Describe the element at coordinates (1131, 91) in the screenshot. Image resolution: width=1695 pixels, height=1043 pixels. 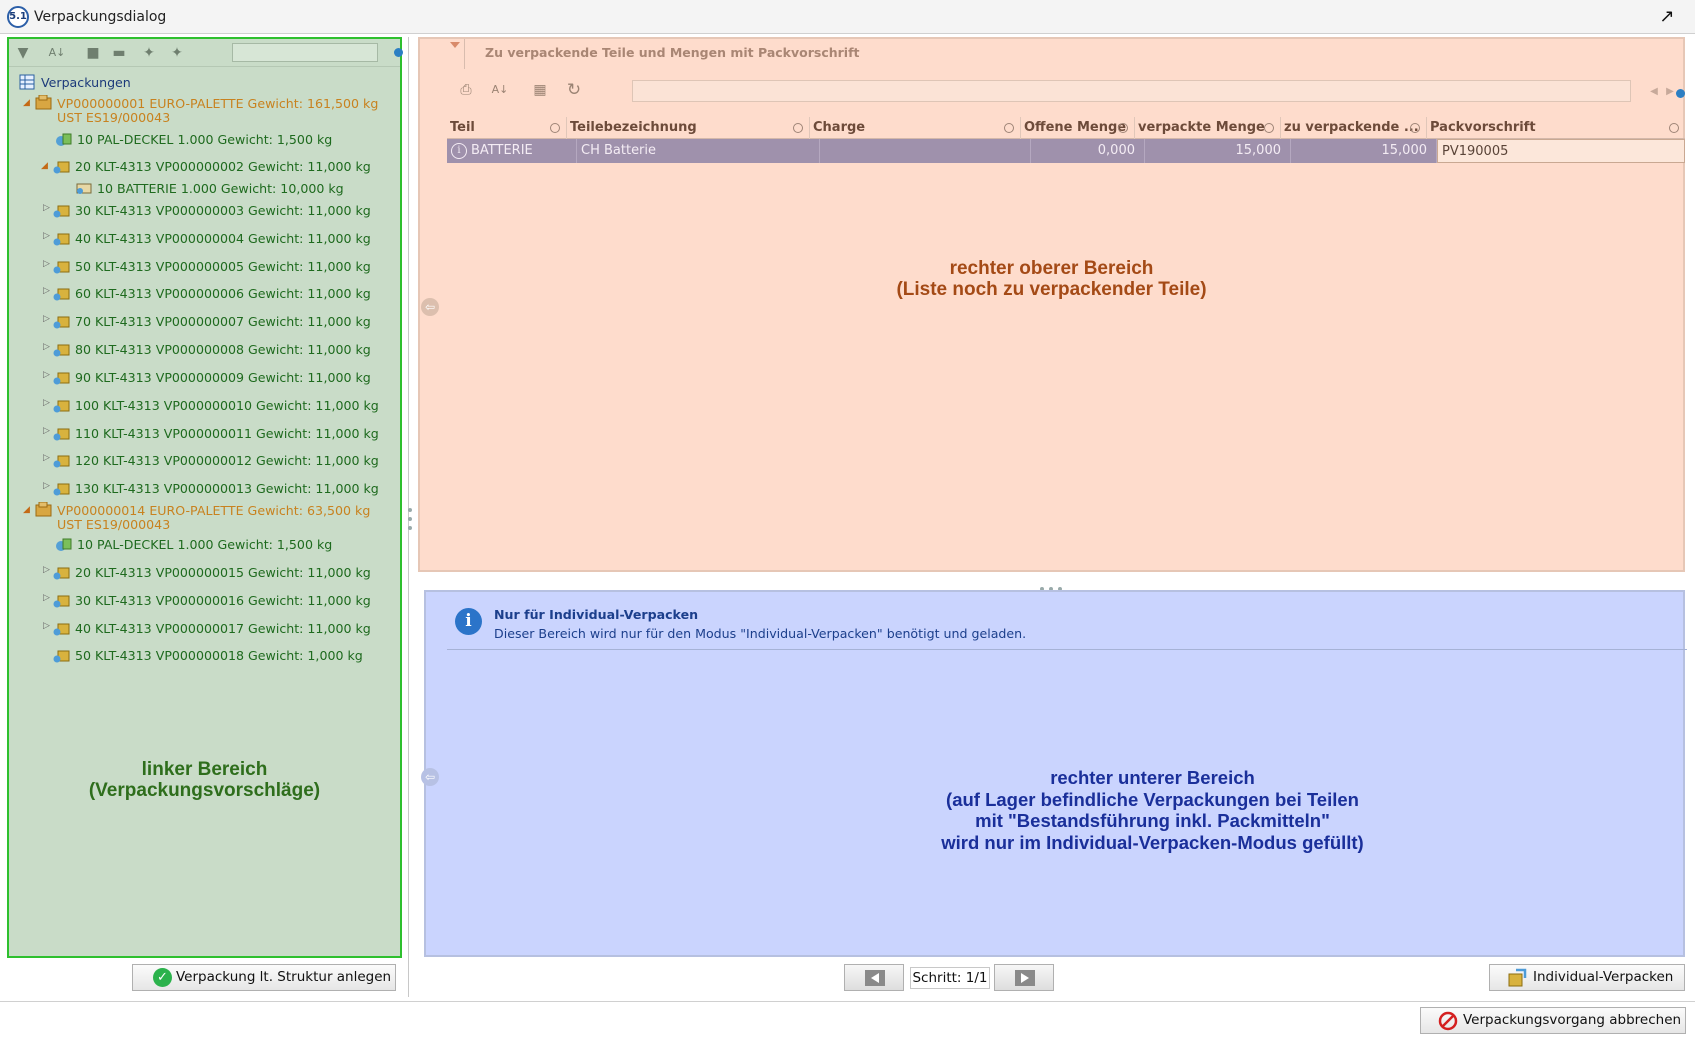
I see `parts-search-input` at that location.